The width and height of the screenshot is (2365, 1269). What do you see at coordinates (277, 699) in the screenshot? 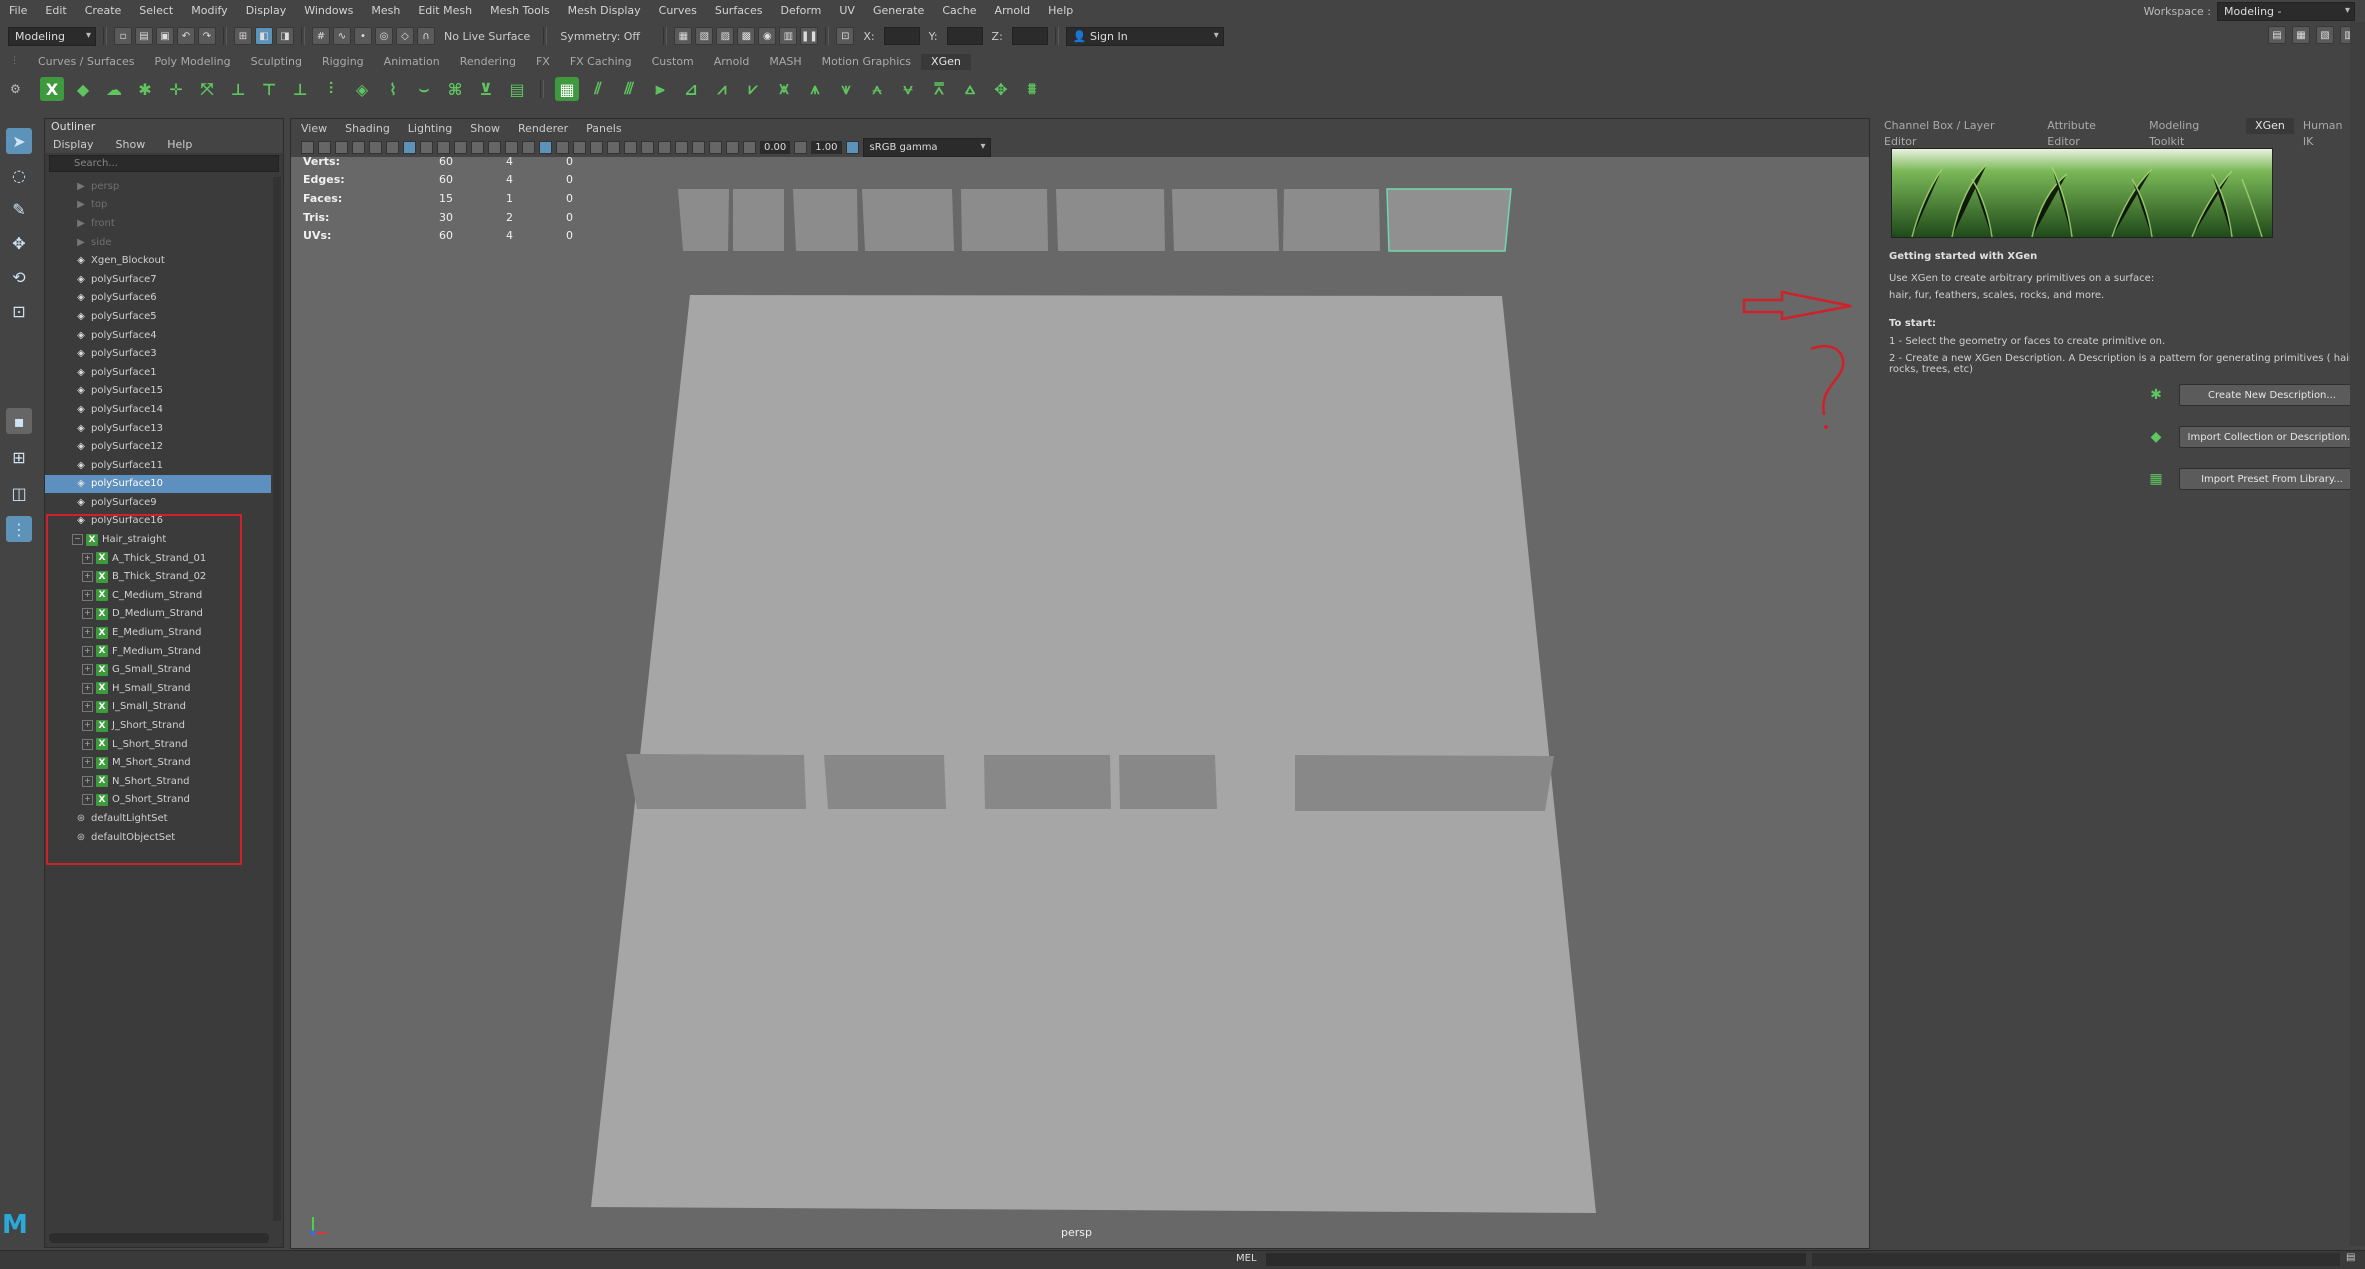
I see `outliner-vertical-scrollbar` at bounding box center [277, 699].